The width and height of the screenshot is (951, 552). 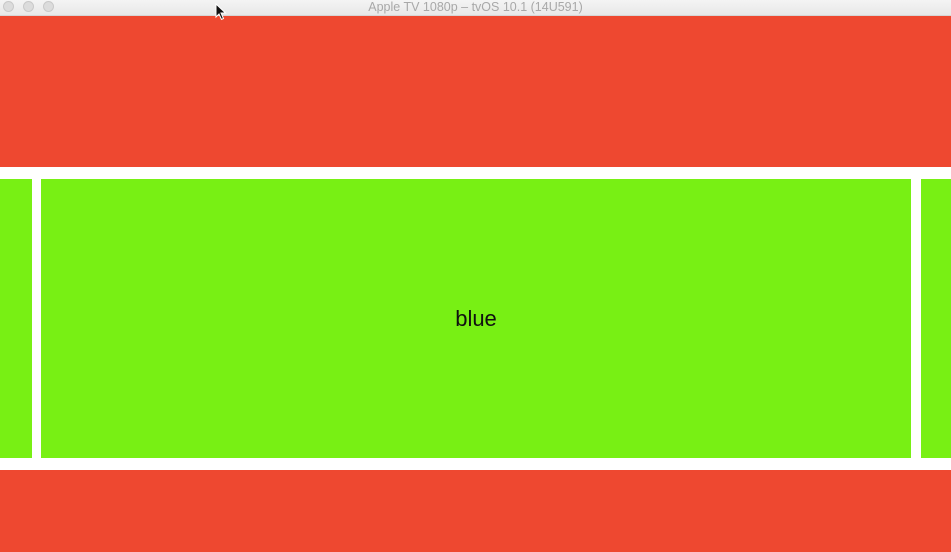 I want to click on bottom-red-row, so click(x=475, y=511).